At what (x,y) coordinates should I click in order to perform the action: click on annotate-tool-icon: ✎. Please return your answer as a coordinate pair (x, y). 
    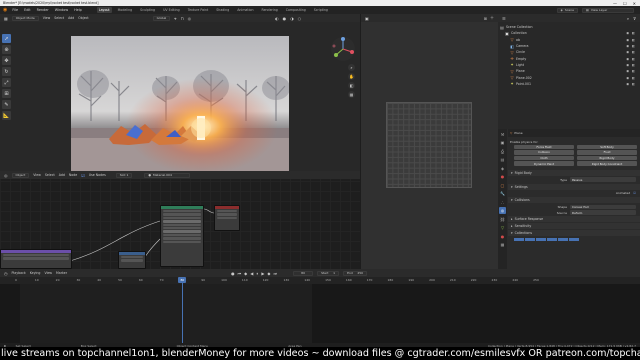
    Looking at the image, I should click on (6, 104).